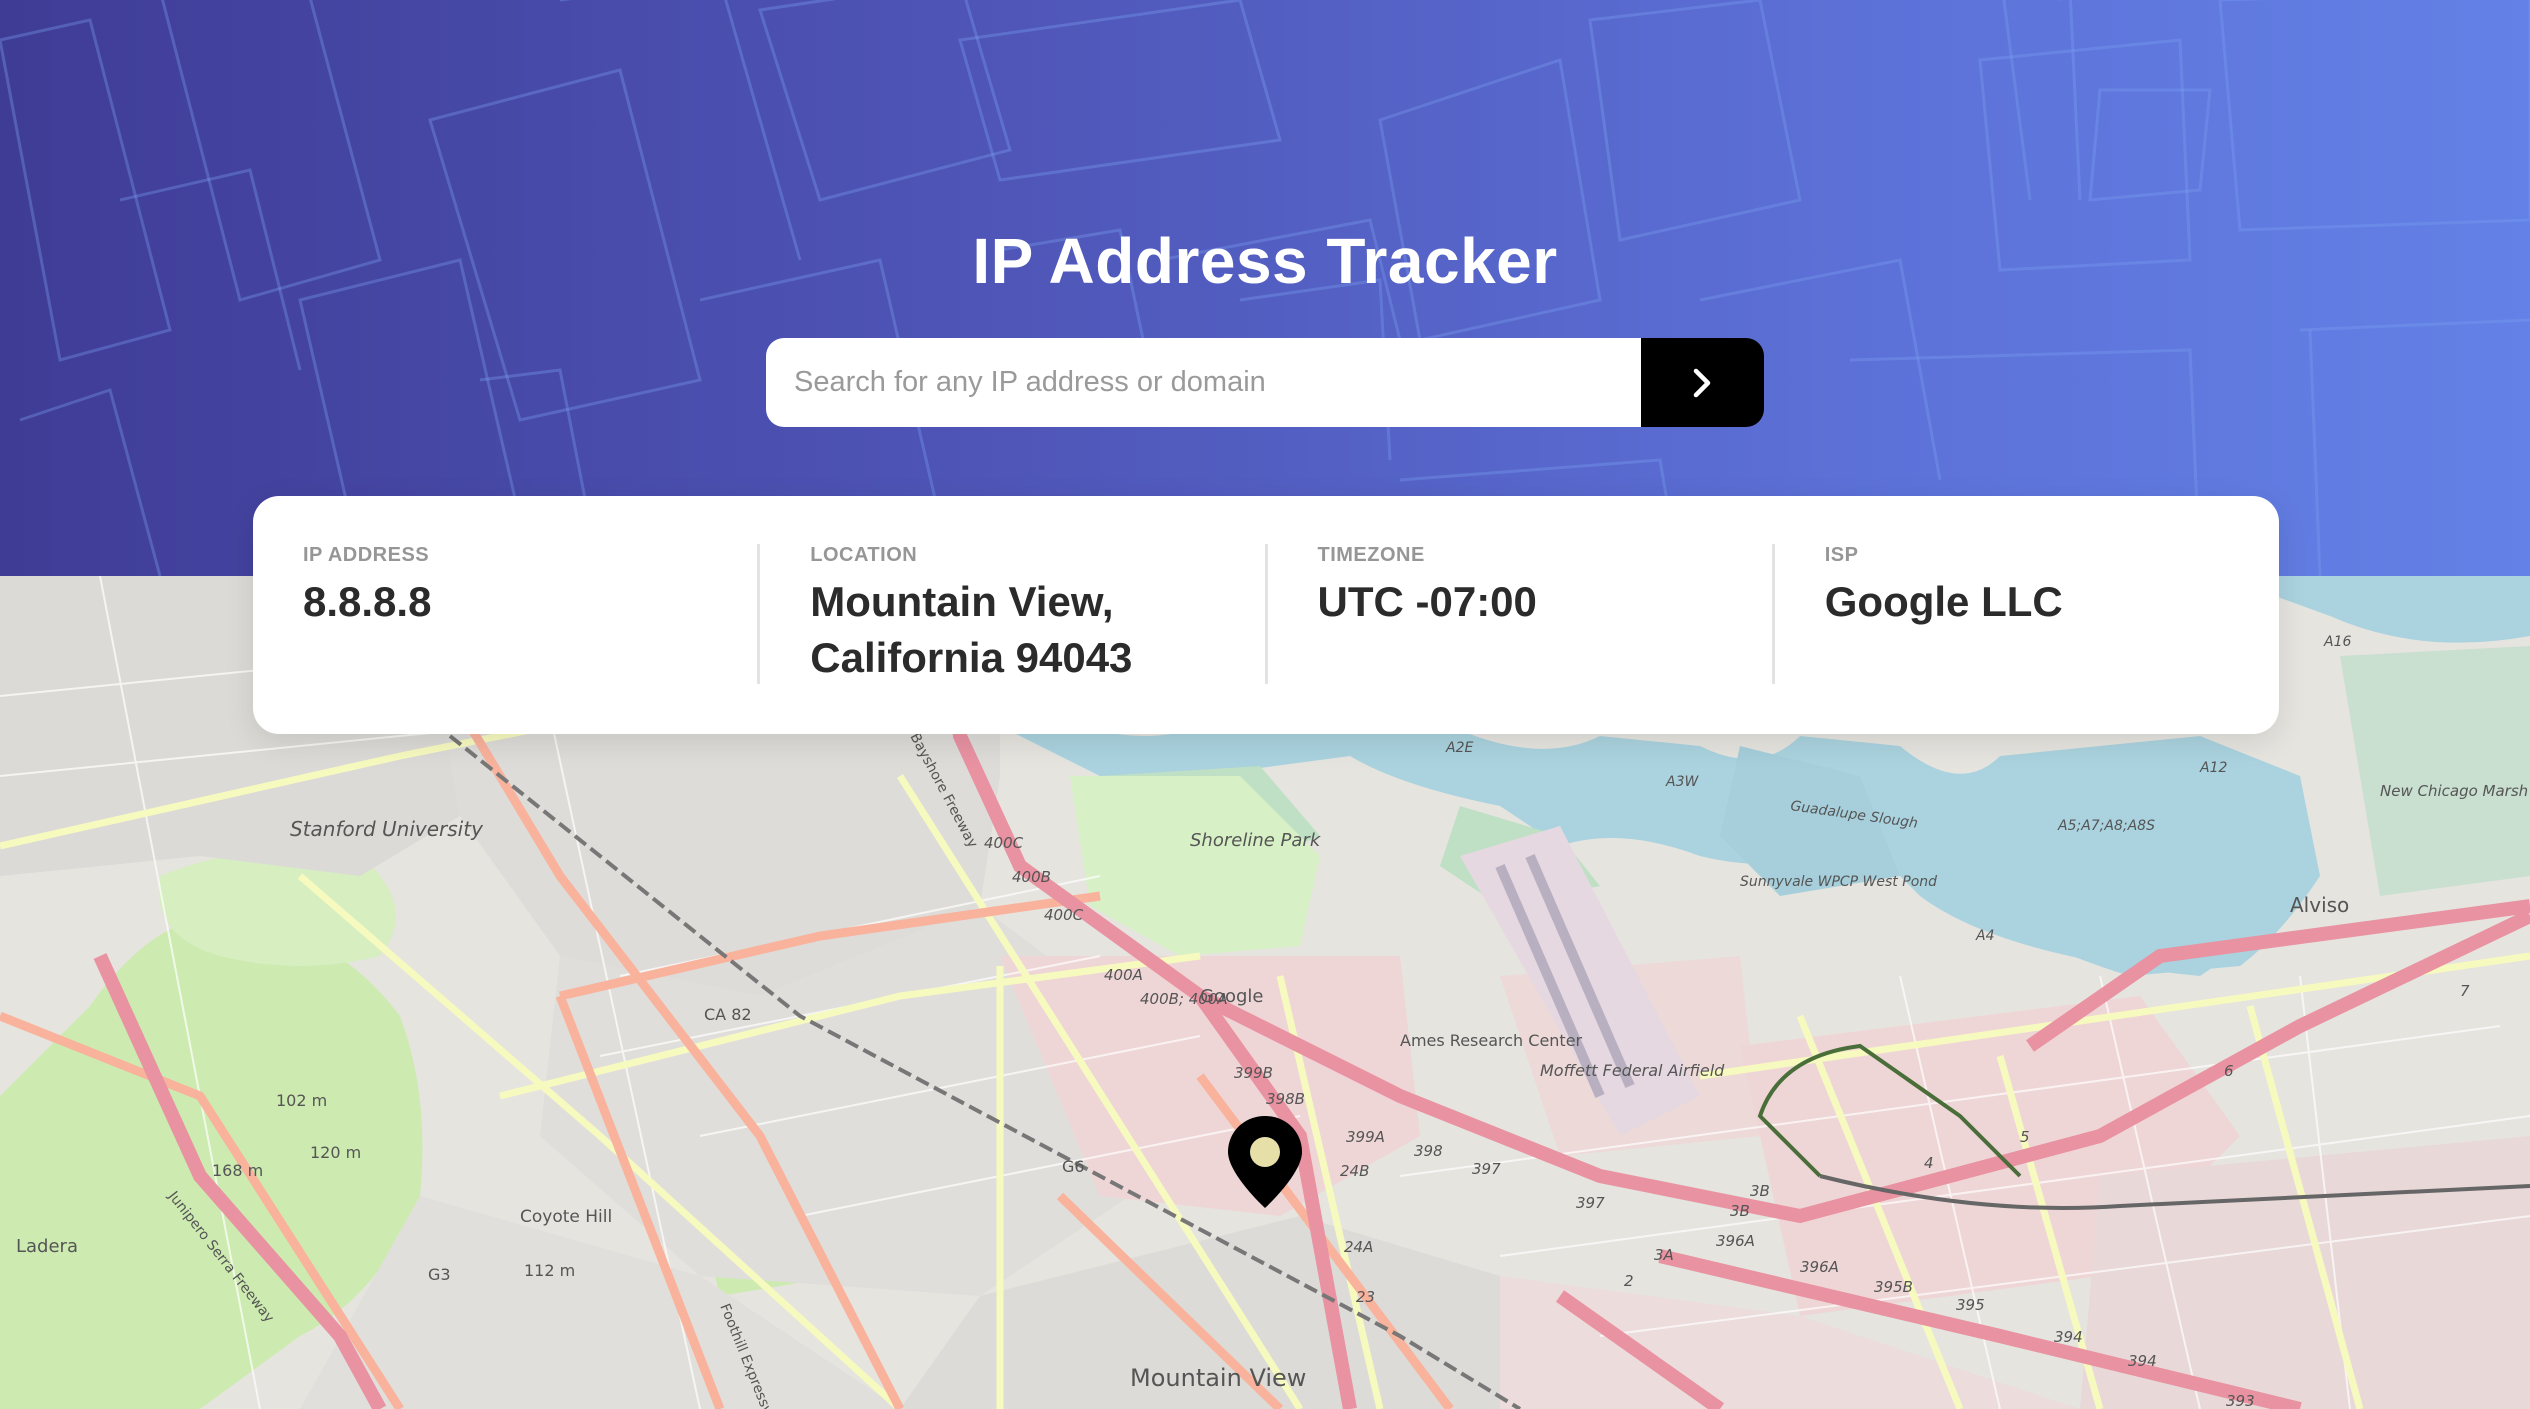 The height and width of the screenshot is (1409, 2530). I want to click on map-label-ca82: CA 82, so click(728, 1014).